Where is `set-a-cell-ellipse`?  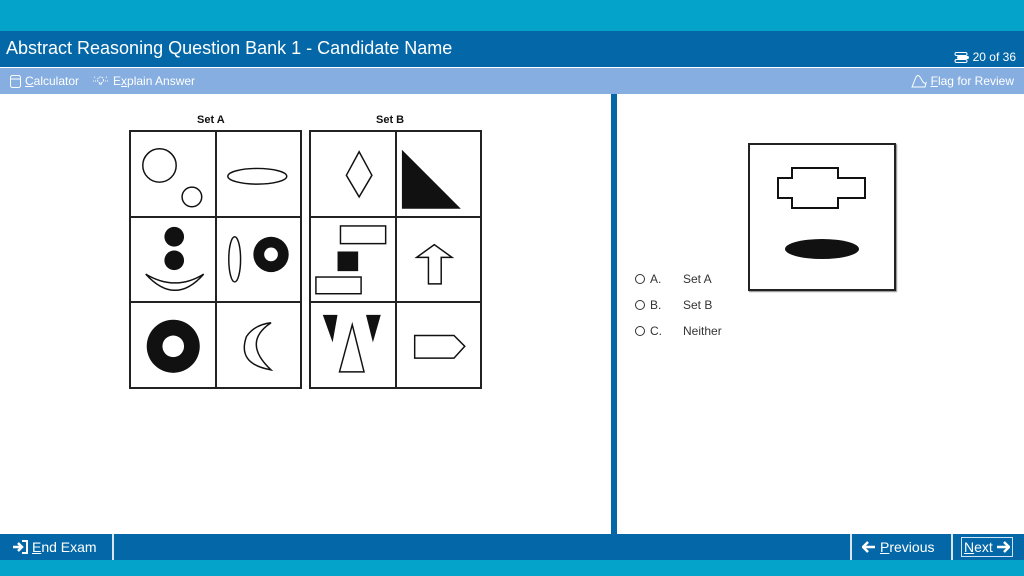 set-a-cell-ellipse is located at coordinates (258, 174).